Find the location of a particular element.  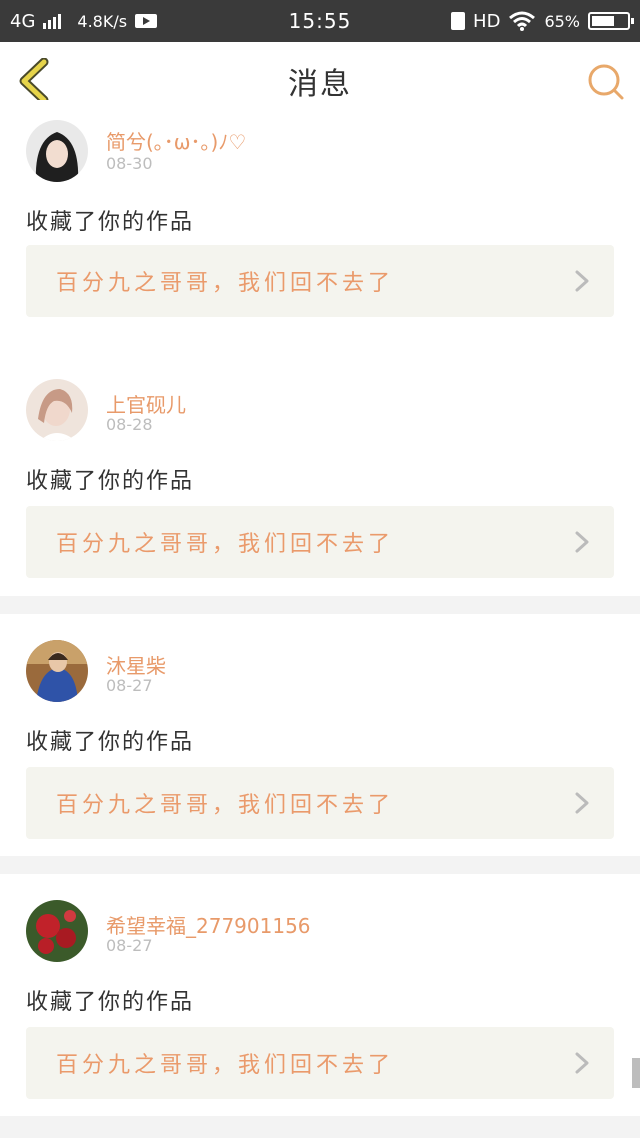

battery-icon is located at coordinates (611, 21).